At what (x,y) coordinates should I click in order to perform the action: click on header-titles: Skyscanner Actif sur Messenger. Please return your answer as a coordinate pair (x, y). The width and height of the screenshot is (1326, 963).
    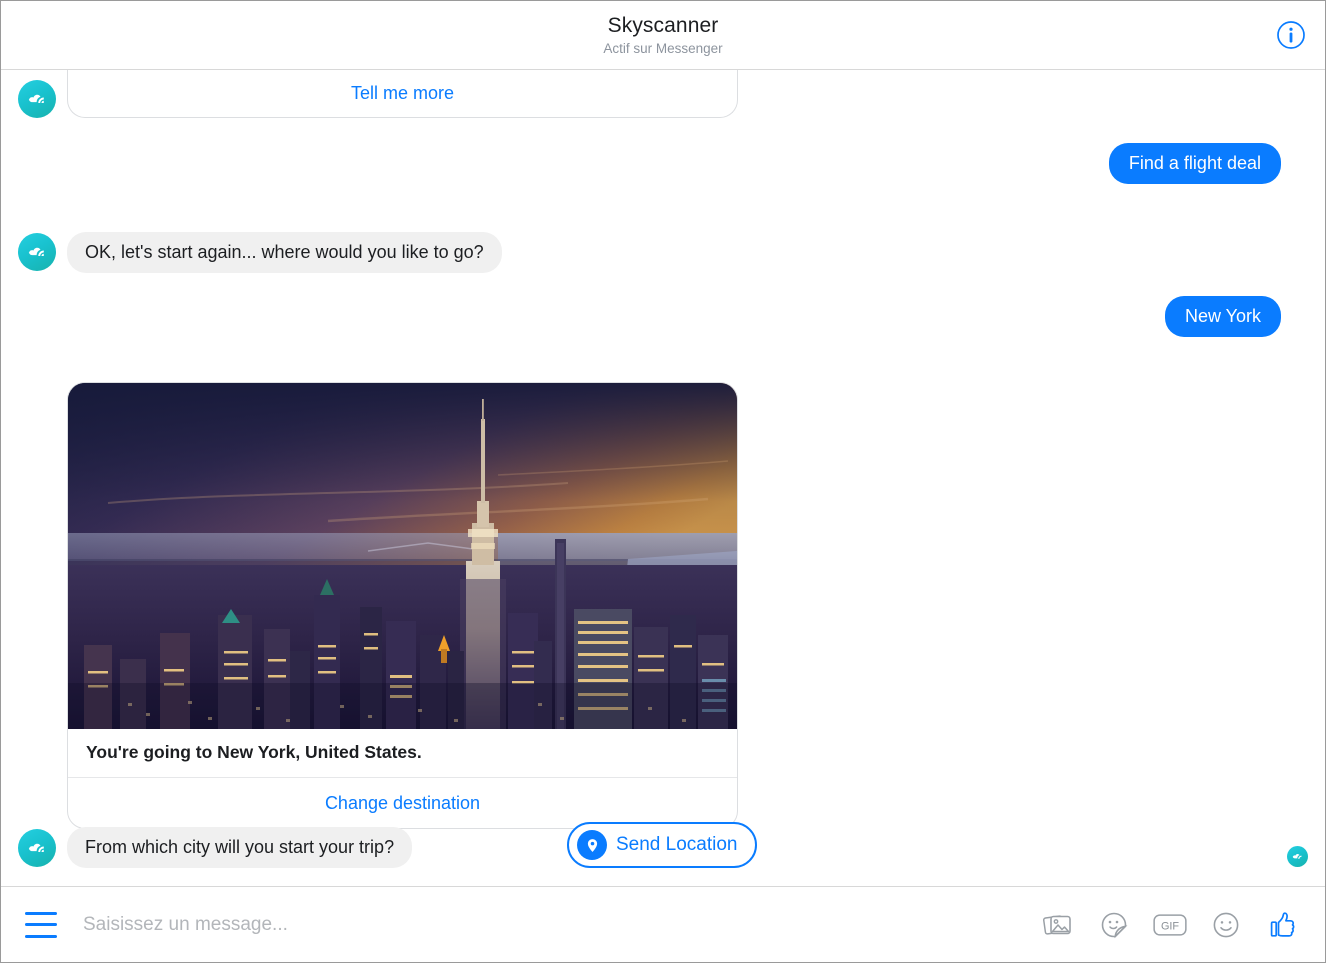
    Looking at the image, I should click on (662, 35).